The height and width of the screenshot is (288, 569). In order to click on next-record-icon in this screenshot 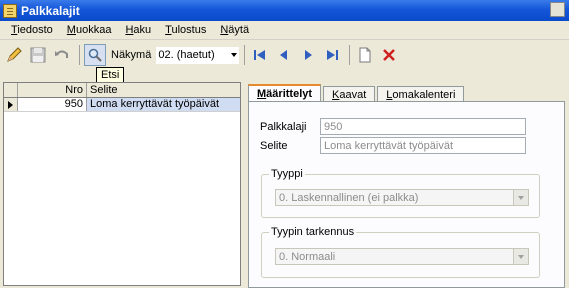, I will do `click(308, 55)`.